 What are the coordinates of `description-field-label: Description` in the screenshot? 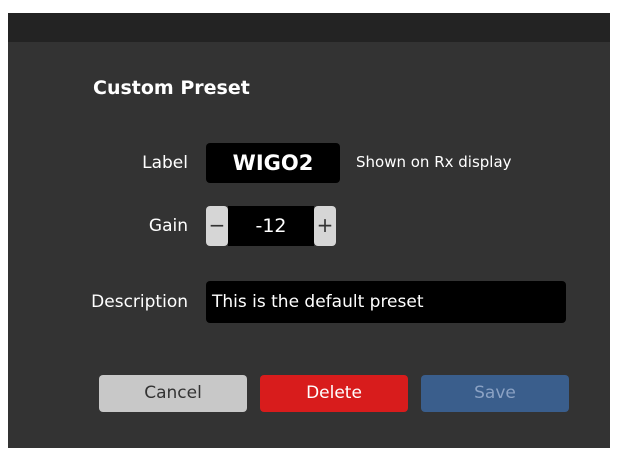 It's located at (139, 302).